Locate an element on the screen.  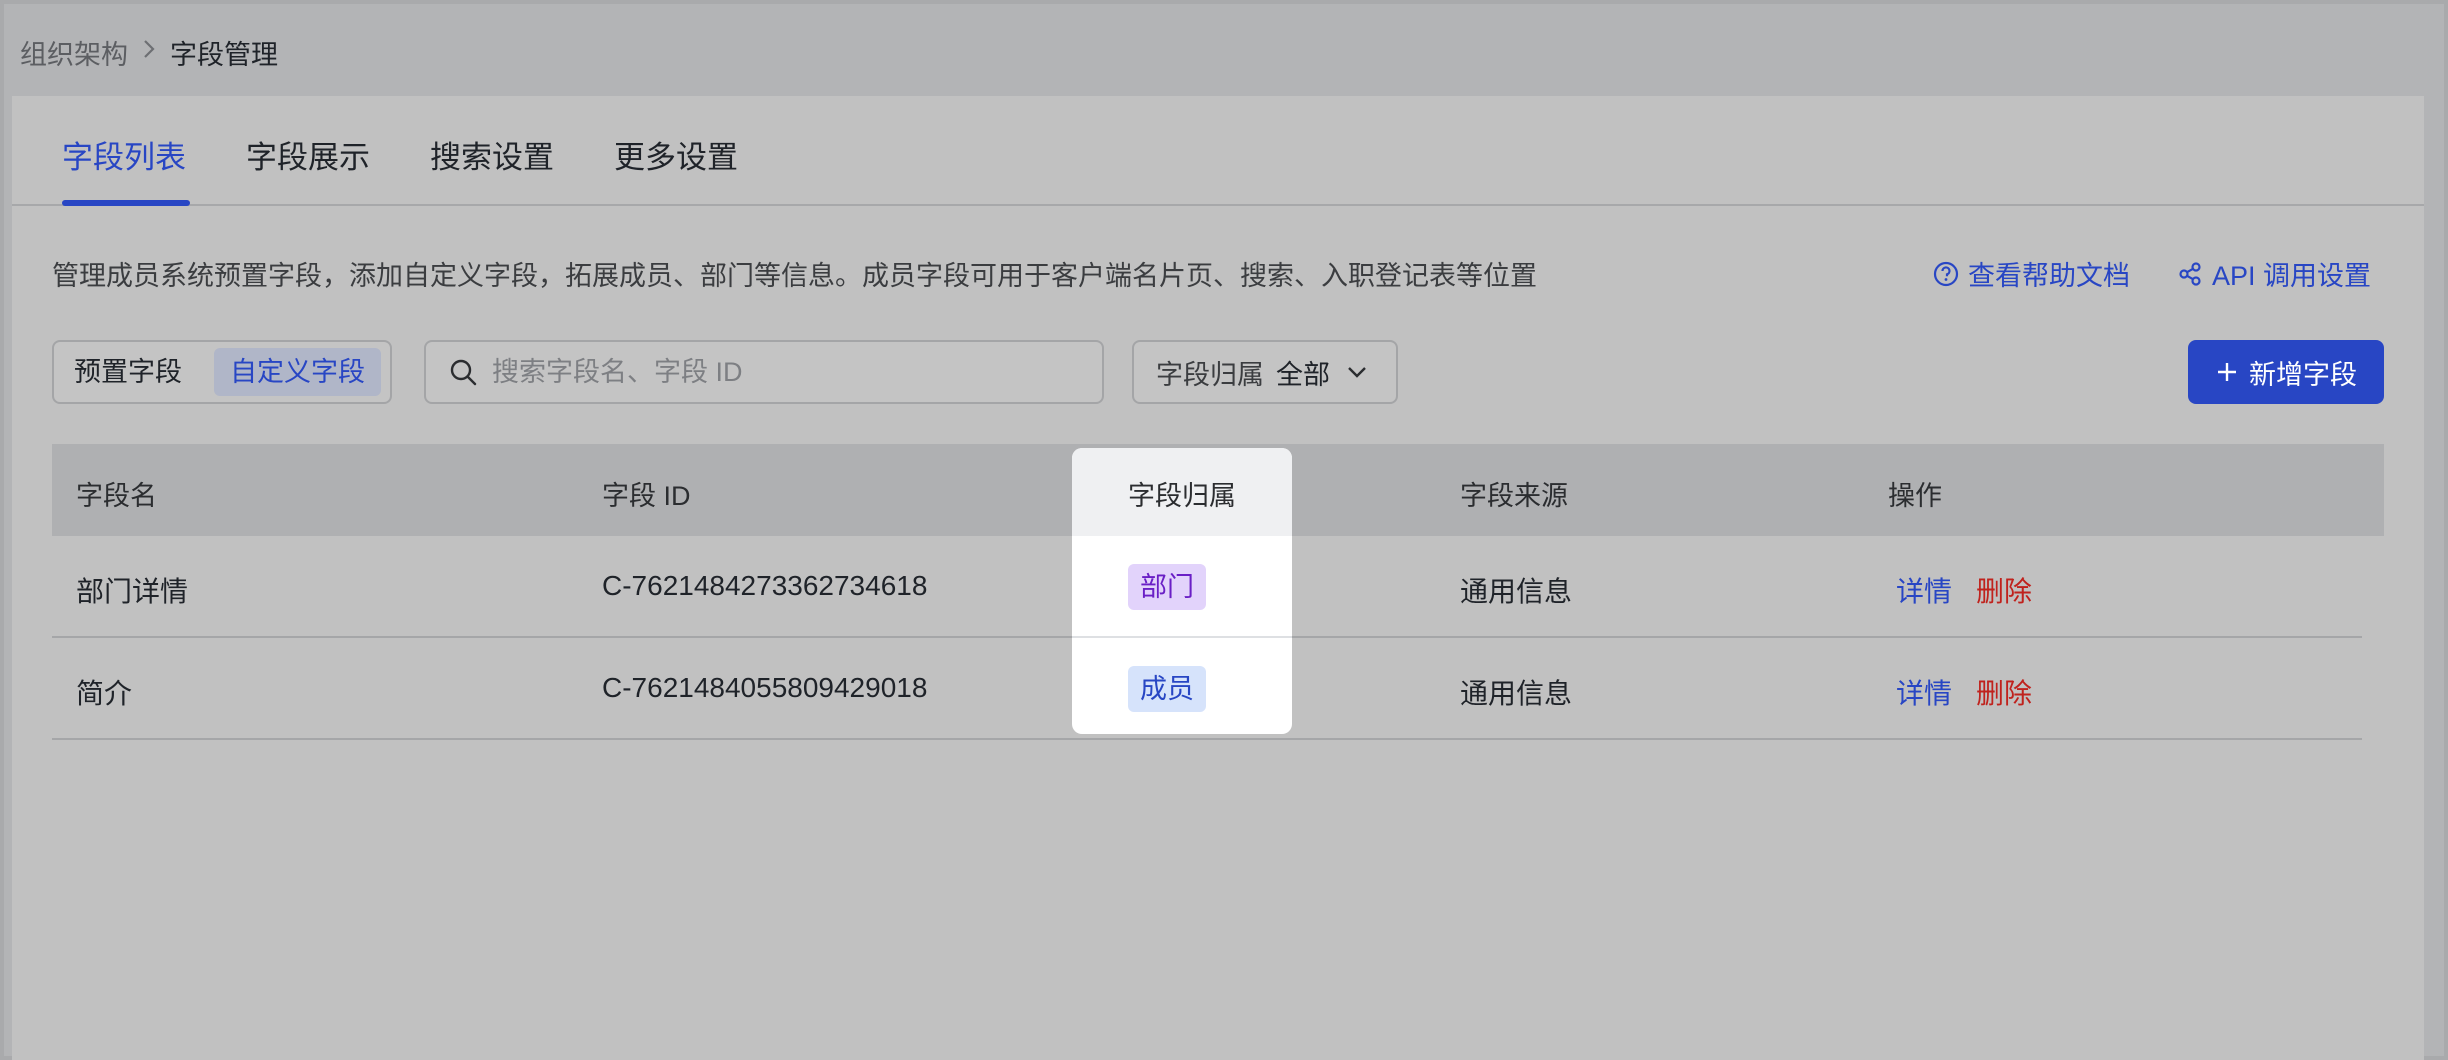
chevron-down-icon is located at coordinates (1357, 372).